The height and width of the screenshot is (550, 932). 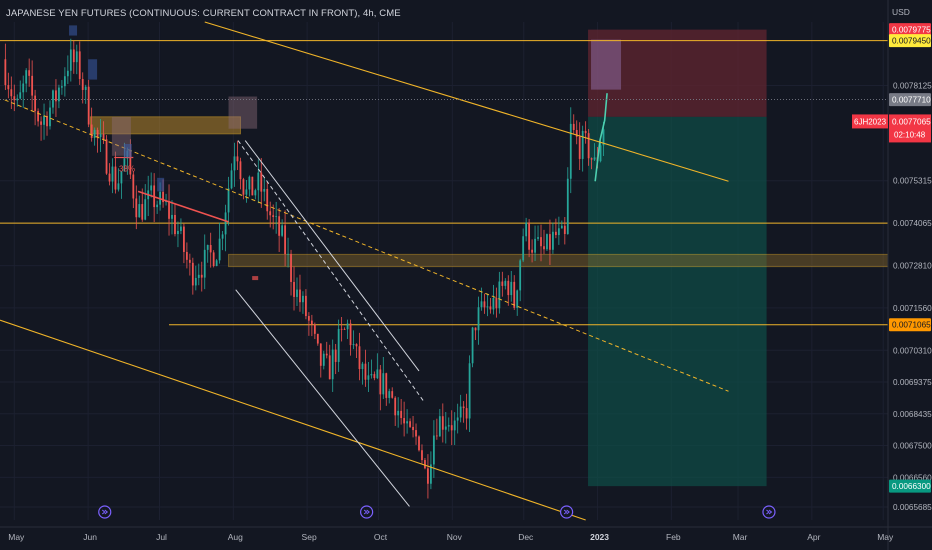 I want to click on time-tick-label: Apr, so click(x=813, y=537).